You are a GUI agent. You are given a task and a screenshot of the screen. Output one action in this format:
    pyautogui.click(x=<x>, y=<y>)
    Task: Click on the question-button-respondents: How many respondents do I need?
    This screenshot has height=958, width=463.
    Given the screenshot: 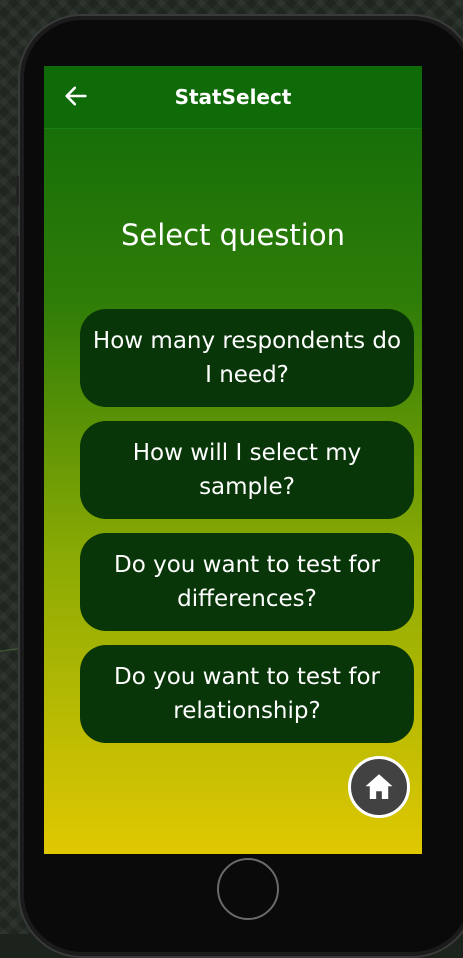 What is the action you would take?
    pyautogui.click(x=247, y=358)
    